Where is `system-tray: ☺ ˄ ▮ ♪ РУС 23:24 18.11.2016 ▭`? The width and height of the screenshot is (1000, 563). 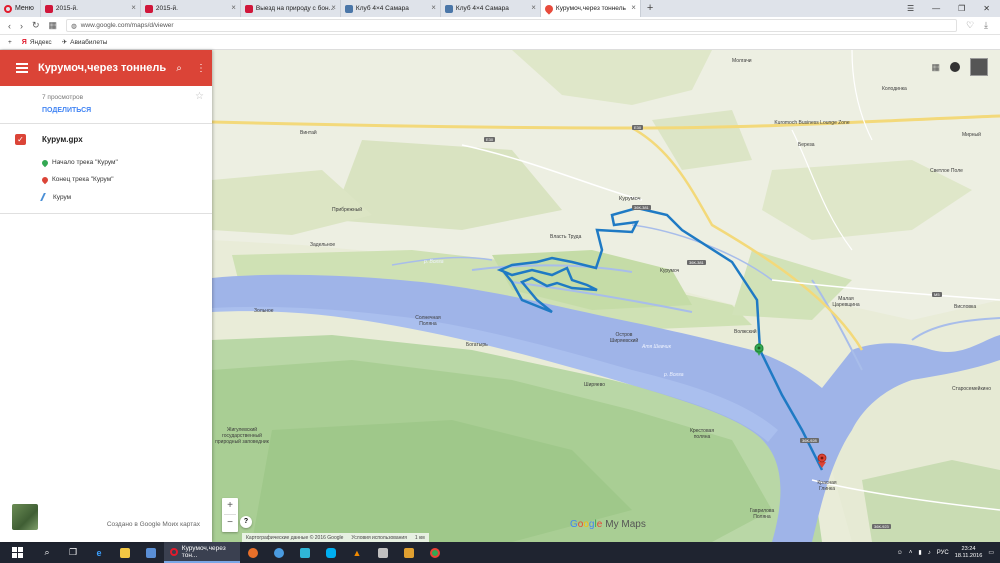
system-tray: ☺ ˄ ▮ ♪ РУС 23:24 18.11.2016 ▭ is located at coordinates (948, 553).